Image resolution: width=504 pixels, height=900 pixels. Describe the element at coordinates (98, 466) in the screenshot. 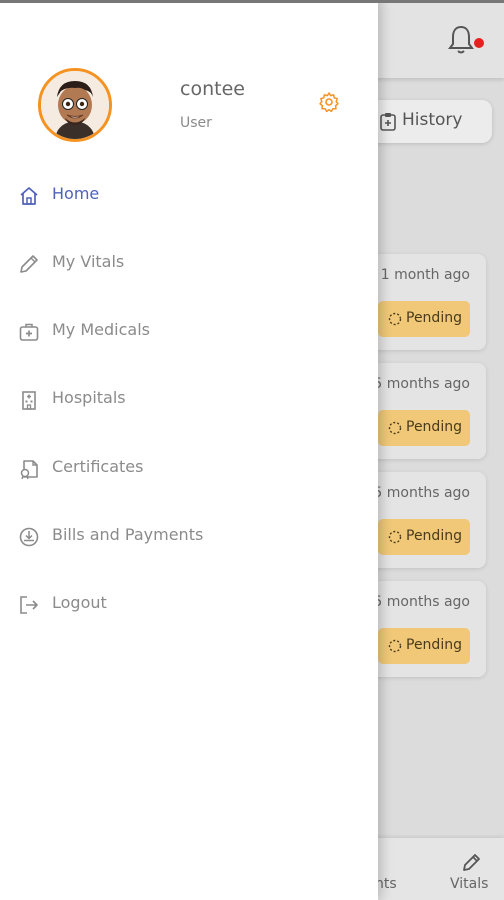

I see `drawer-item-label: Certificates` at that location.